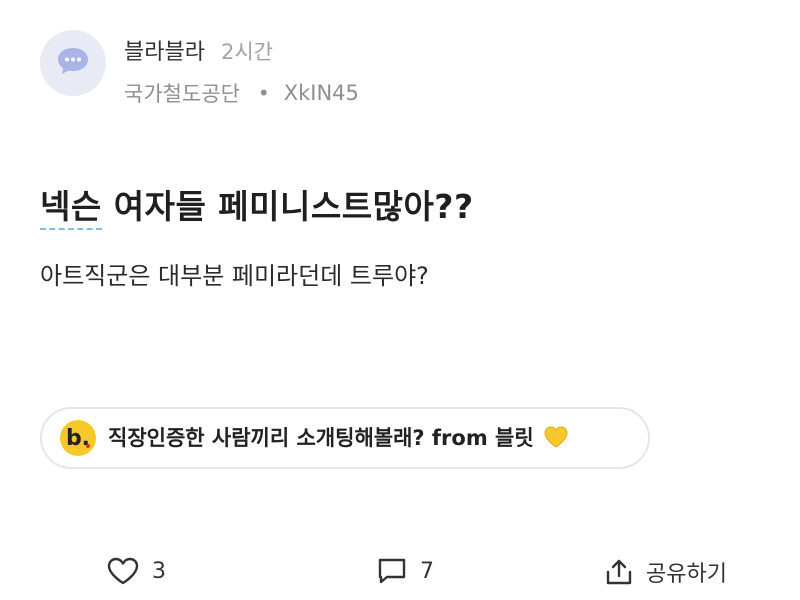  What do you see at coordinates (234, 276) in the screenshot?
I see `post-body: 아트직군은 대부분 페미라던데 트루야?` at bounding box center [234, 276].